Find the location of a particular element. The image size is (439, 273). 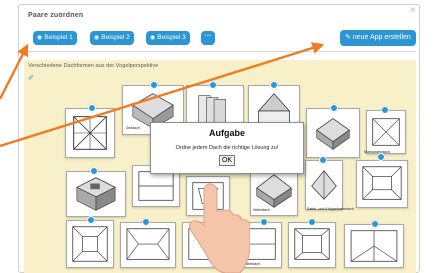

dialog-title: Aufgabe is located at coordinates (227, 133).